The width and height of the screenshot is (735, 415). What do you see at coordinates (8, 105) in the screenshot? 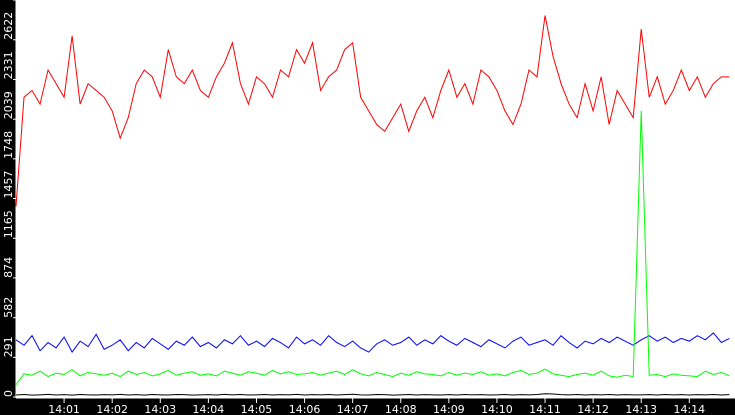
I see `y-tick-label: 2039` at bounding box center [8, 105].